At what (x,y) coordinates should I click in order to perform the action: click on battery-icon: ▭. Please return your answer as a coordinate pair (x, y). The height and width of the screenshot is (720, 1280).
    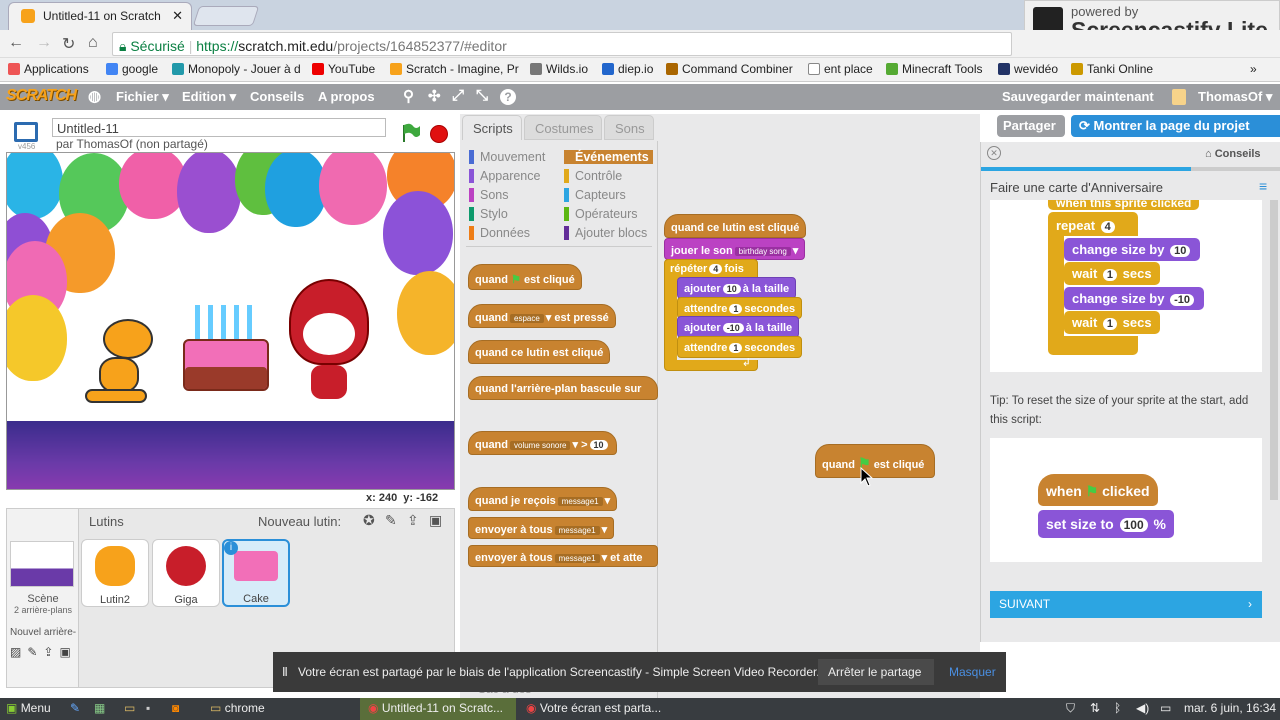
    Looking at the image, I should click on (1165, 708).